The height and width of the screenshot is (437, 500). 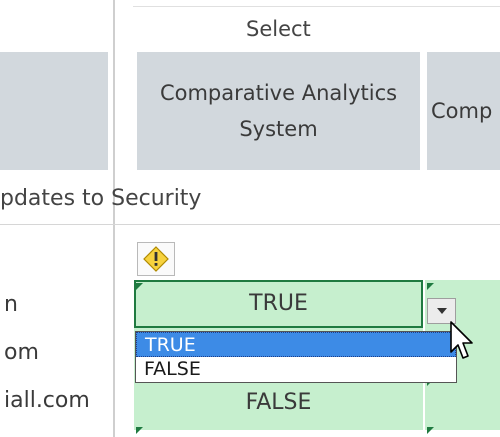 I want to click on header-top-border, so click(x=316, y=6).